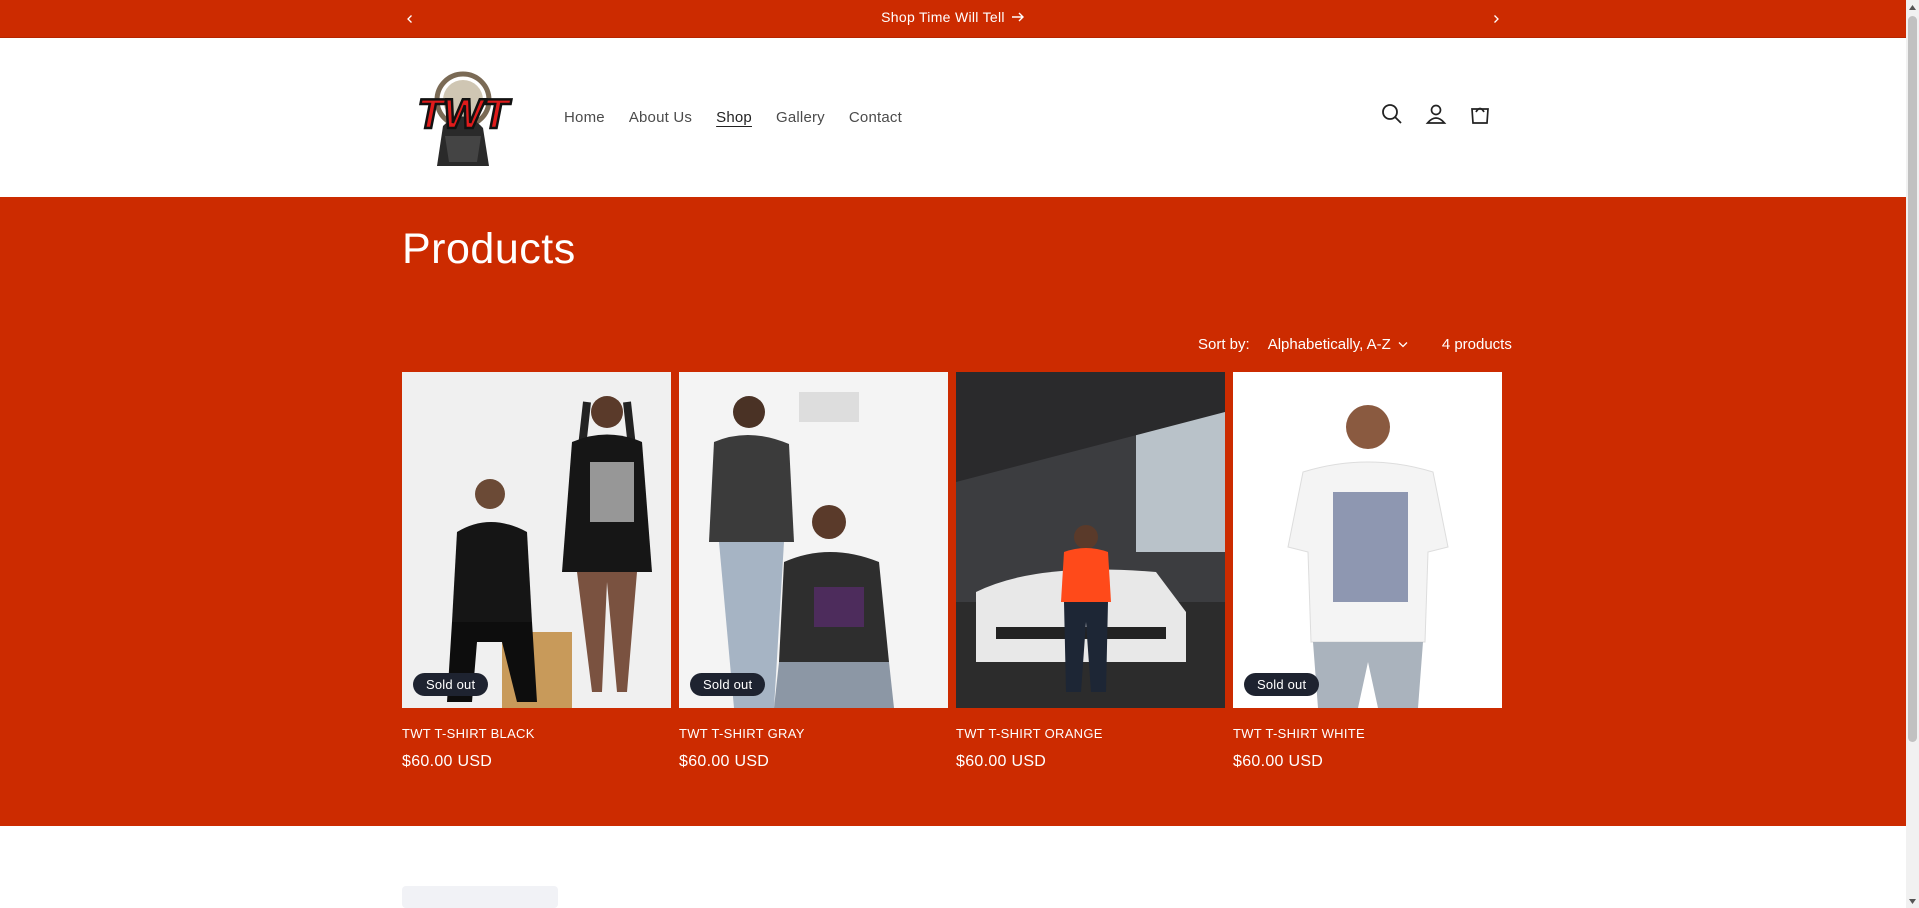  I want to click on faded-element, so click(480, 897).